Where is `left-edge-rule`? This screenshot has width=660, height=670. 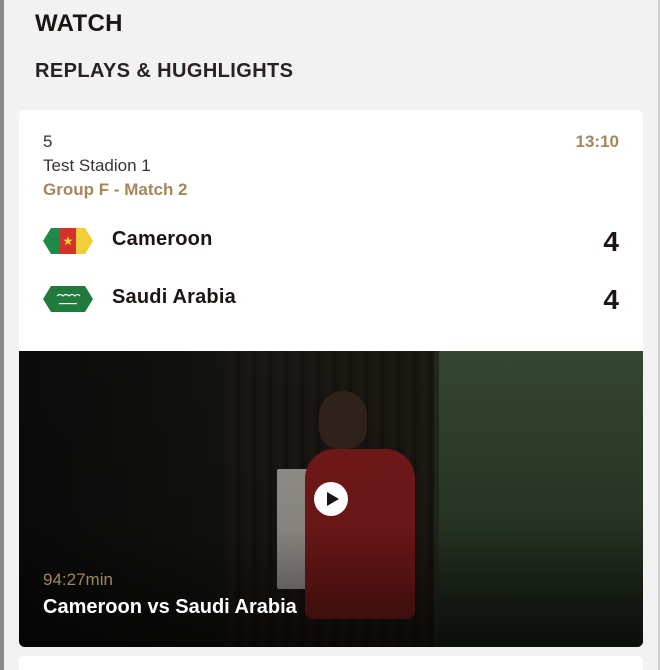
left-edge-rule is located at coordinates (2, 335).